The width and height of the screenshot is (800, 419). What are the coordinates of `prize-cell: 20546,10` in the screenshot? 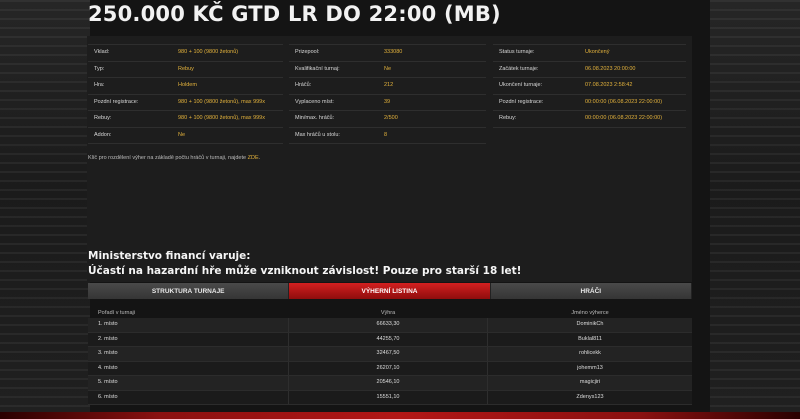 It's located at (388, 383).